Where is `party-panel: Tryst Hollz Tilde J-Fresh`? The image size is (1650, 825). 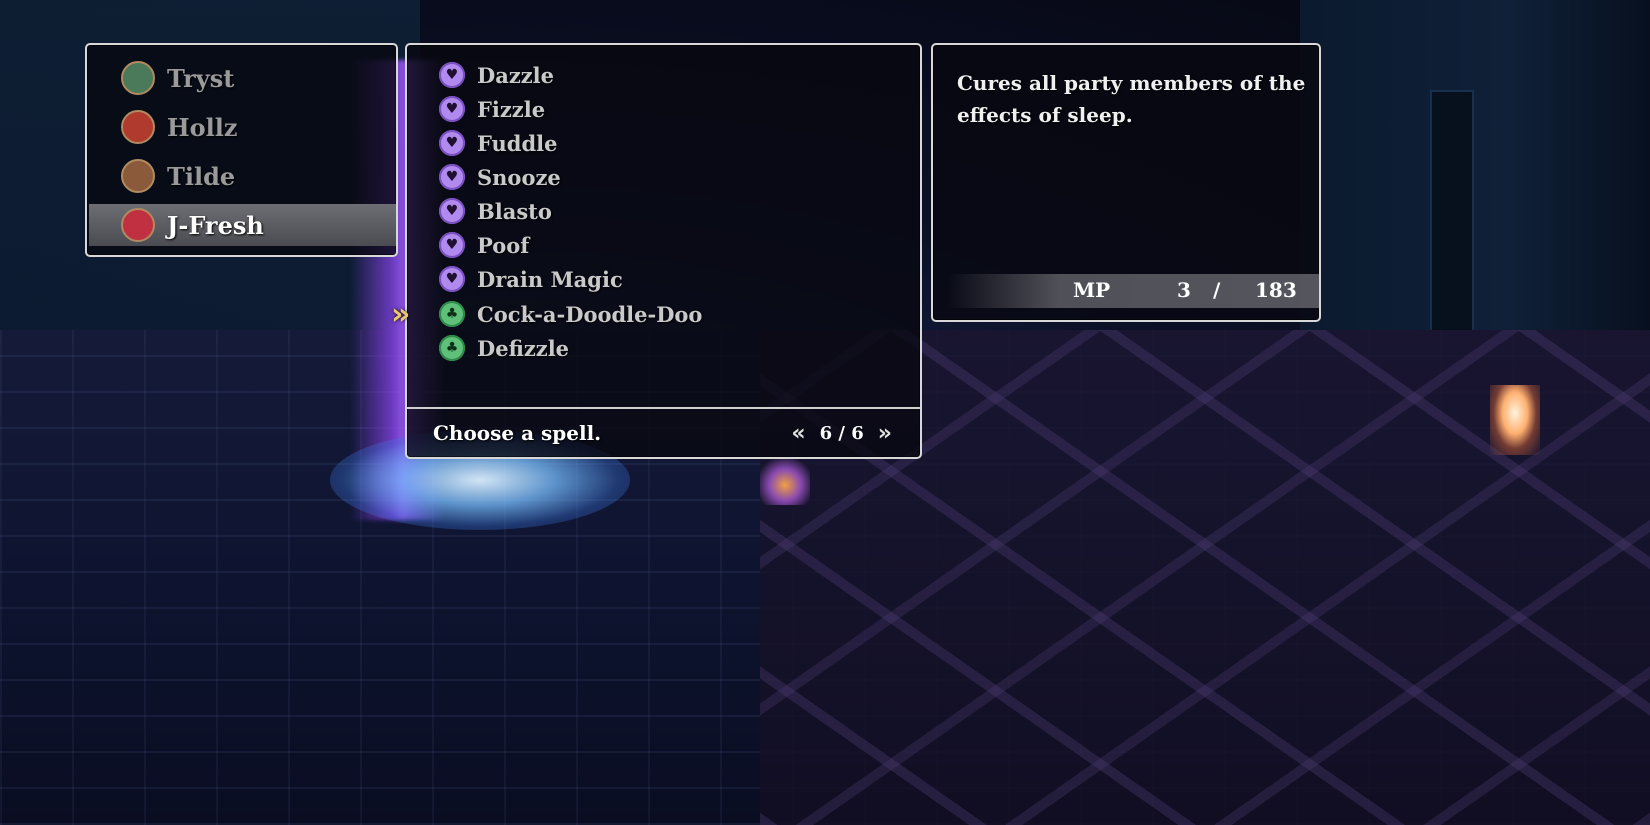
party-panel: Tryst Hollz Tilde J-Fresh is located at coordinates (241, 150).